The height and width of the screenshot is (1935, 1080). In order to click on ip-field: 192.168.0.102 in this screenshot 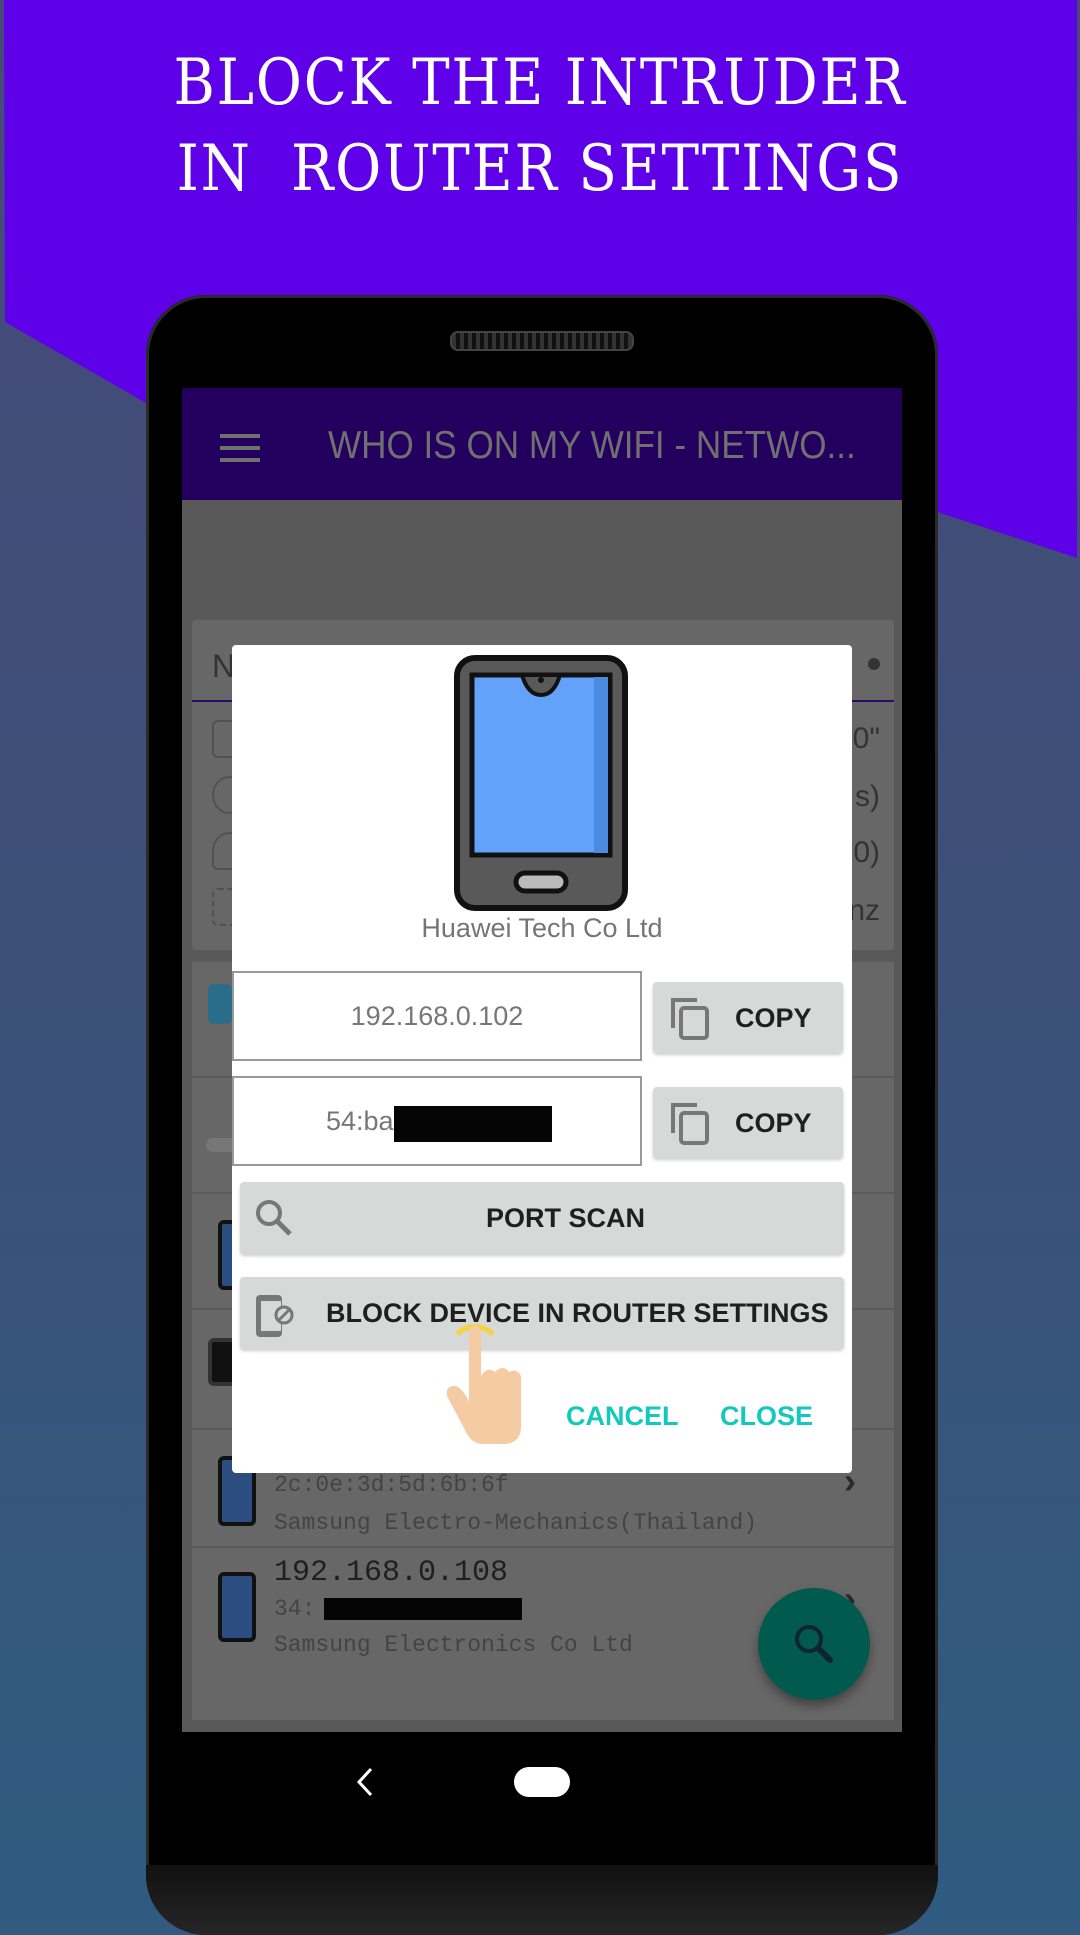, I will do `click(437, 1016)`.